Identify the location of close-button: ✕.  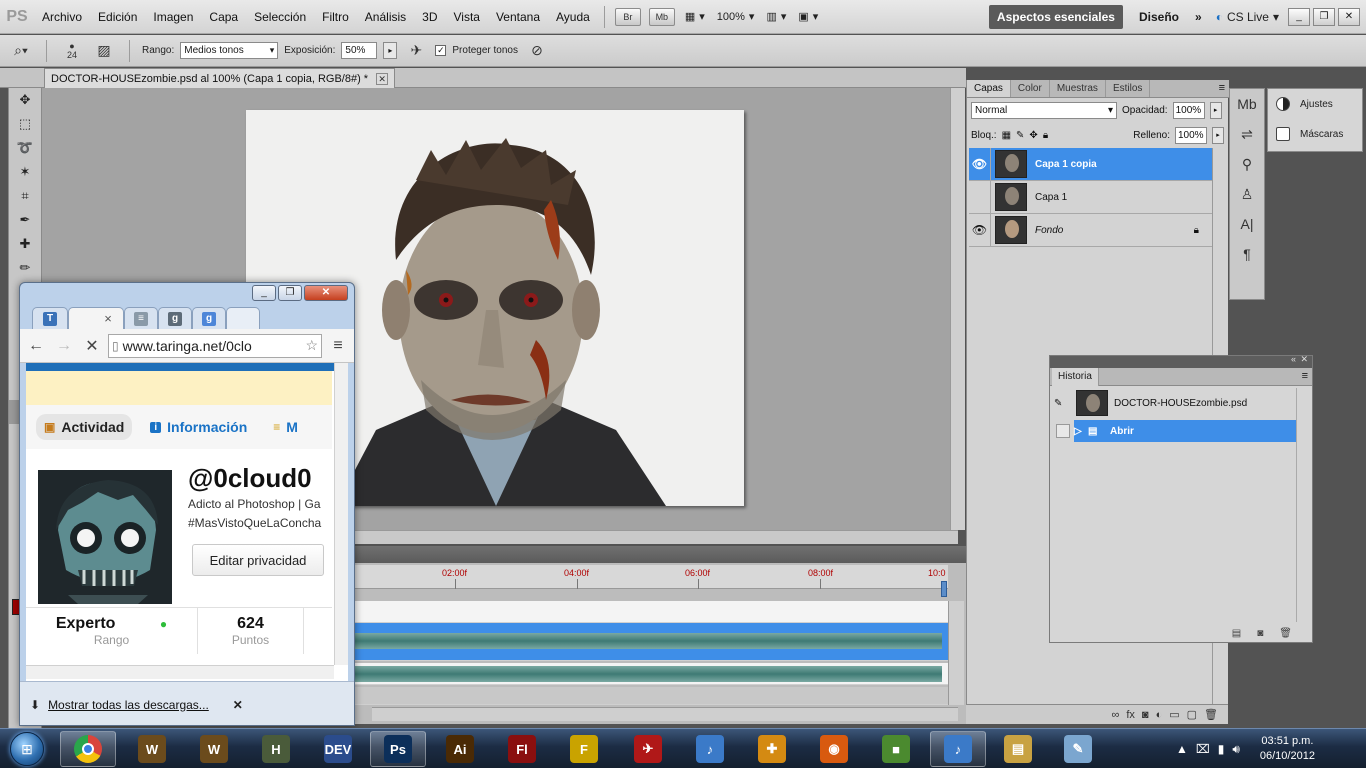
(1349, 16).